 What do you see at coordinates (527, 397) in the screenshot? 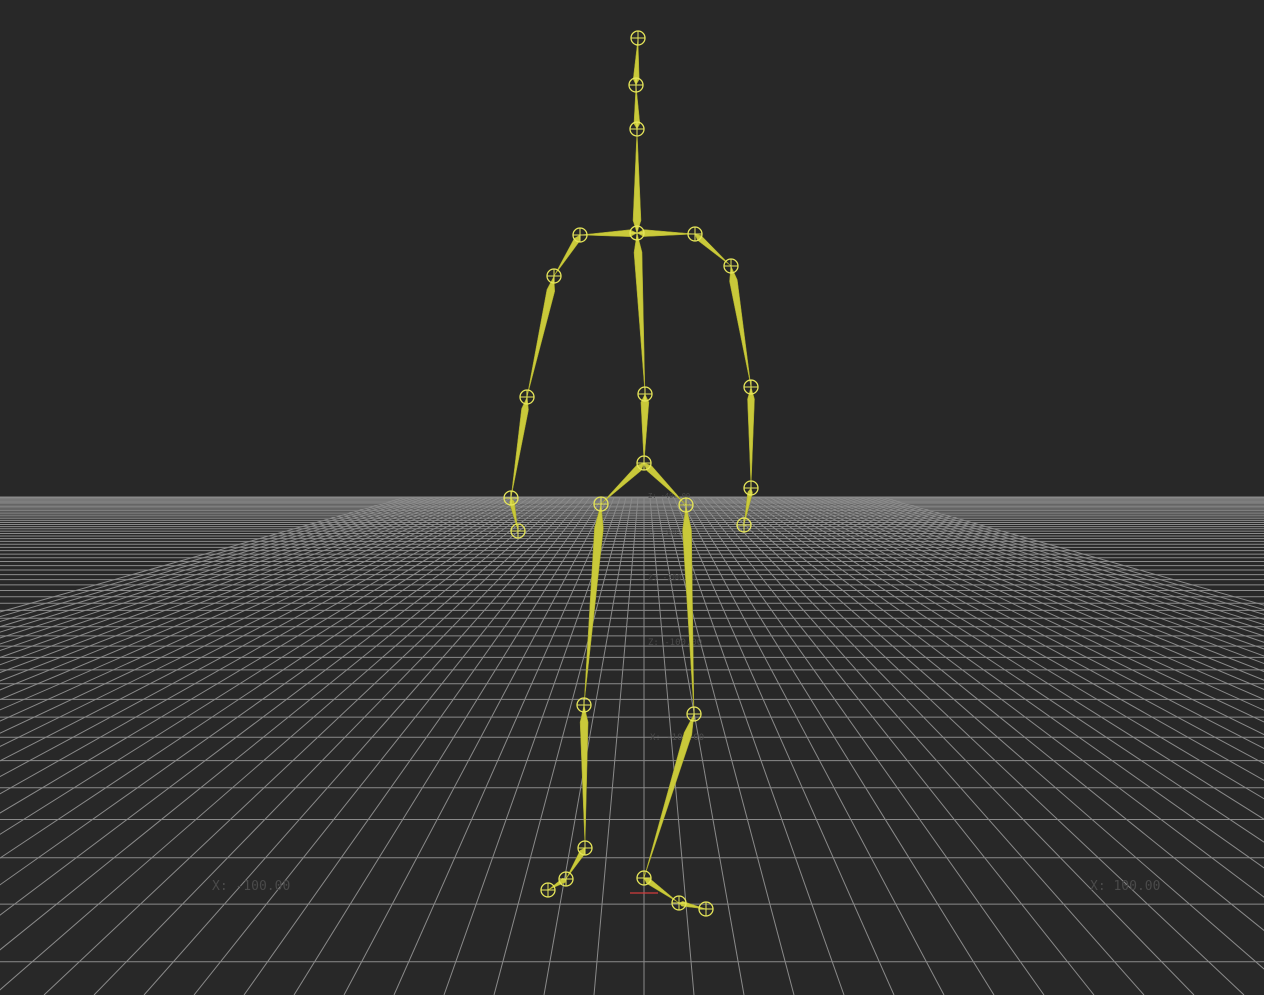
I see `joint-l-elbow` at bounding box center [527, 397].